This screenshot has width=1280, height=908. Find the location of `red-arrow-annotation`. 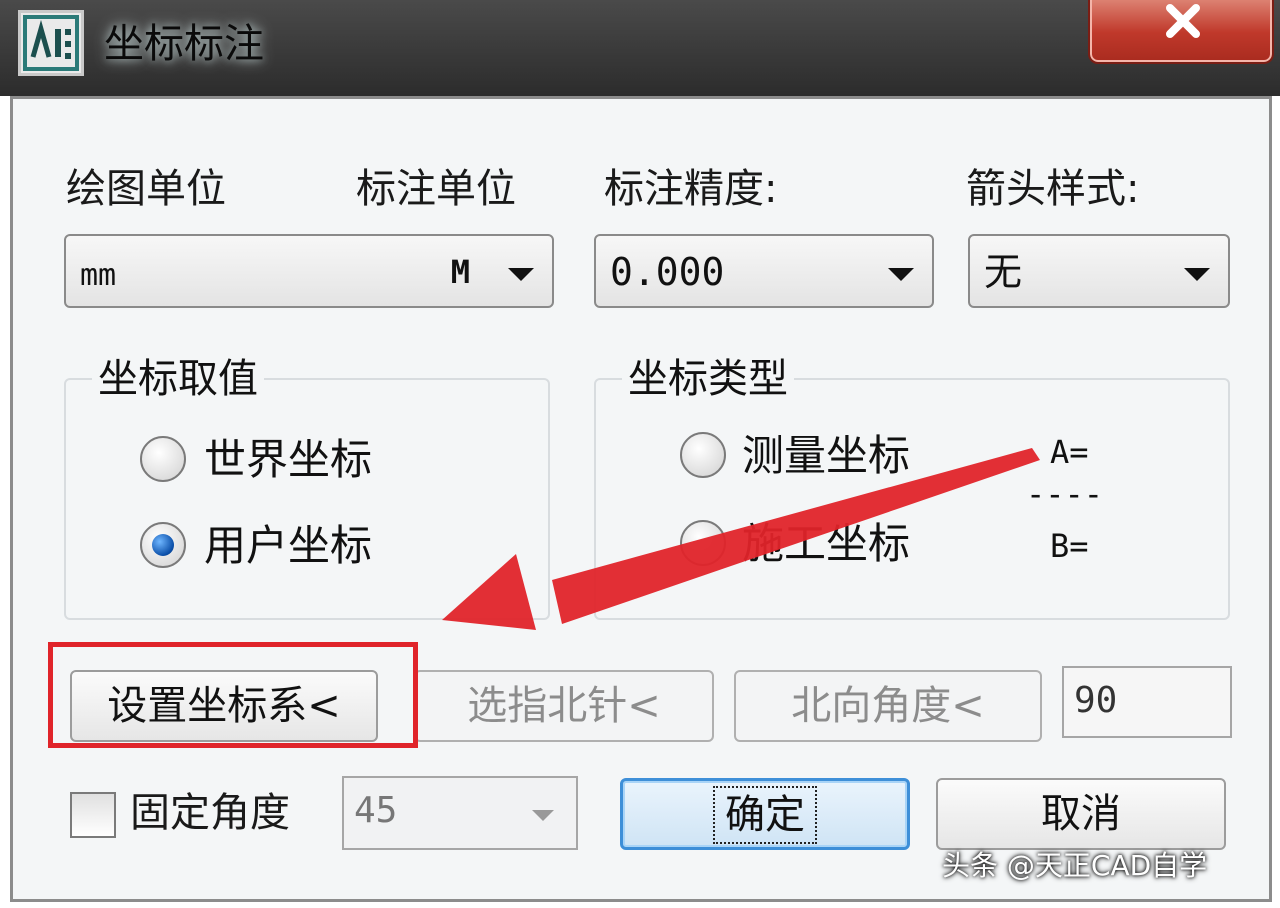

red-arrow-annotation is located at coordinates (741, 539).